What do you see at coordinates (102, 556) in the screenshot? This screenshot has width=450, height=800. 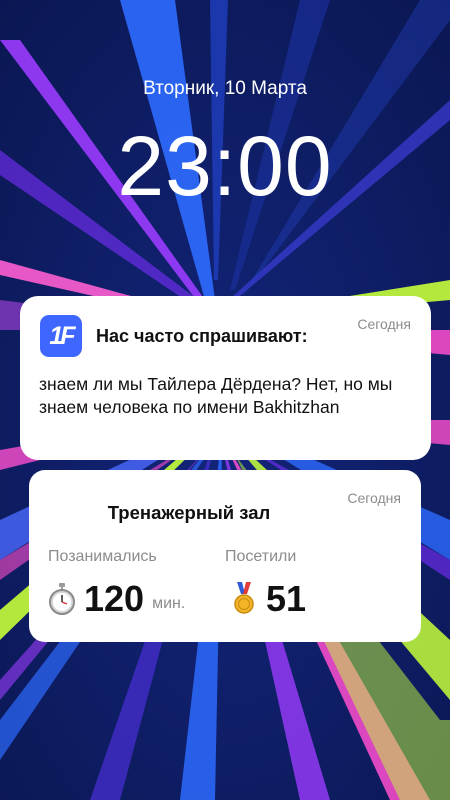 I see `stat-label-trained: Позанимались` at bounding box center [102, 556].